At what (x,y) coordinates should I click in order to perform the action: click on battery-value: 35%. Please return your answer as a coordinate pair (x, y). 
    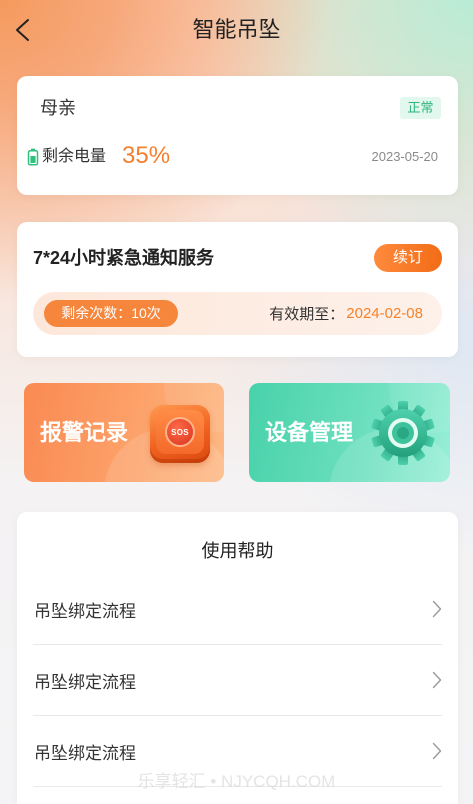
    Looking at the image, I should click on (146, 155).